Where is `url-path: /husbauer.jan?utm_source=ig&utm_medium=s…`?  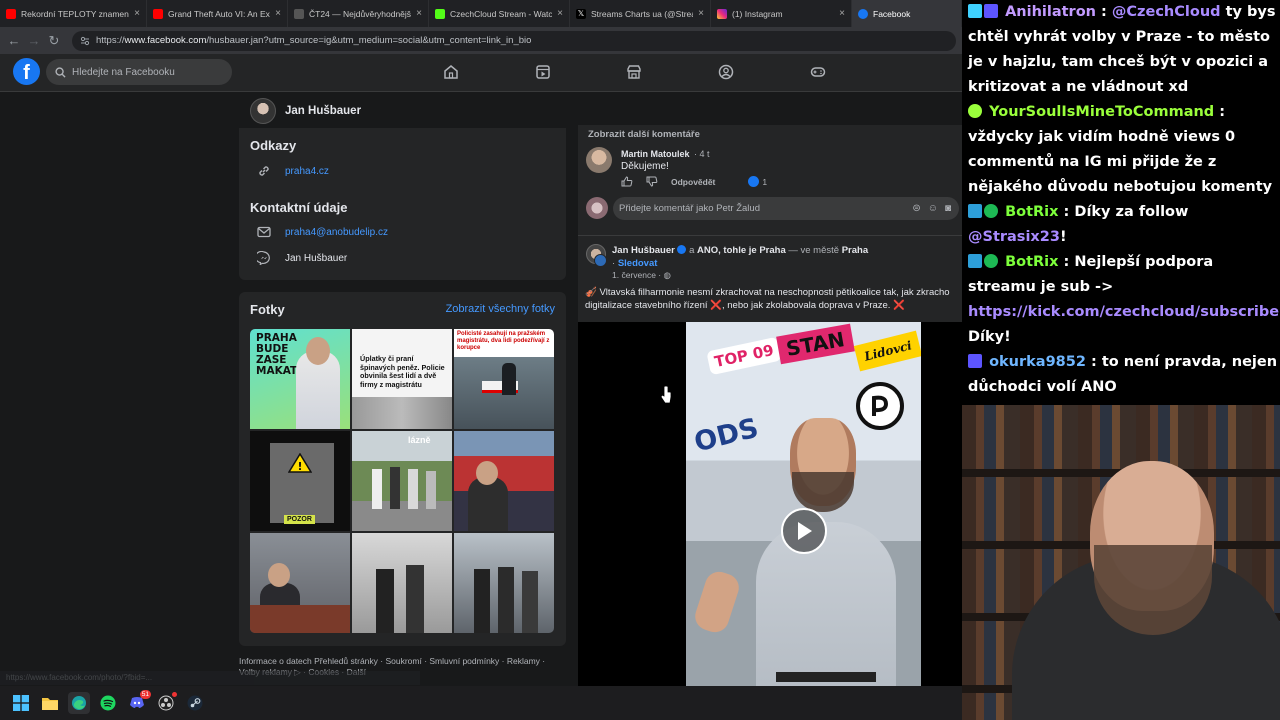 url-path: /husbauer.jan?utm_source=ig&utm_medium=s… is located at coordinates (369, 40).